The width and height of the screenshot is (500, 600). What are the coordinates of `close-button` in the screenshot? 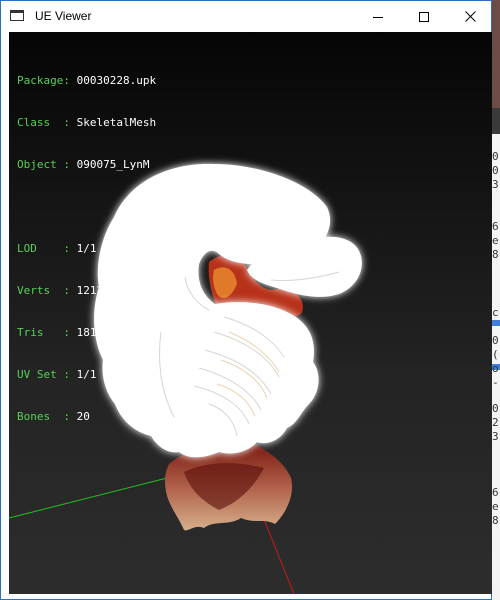 It's located at (470, 16).